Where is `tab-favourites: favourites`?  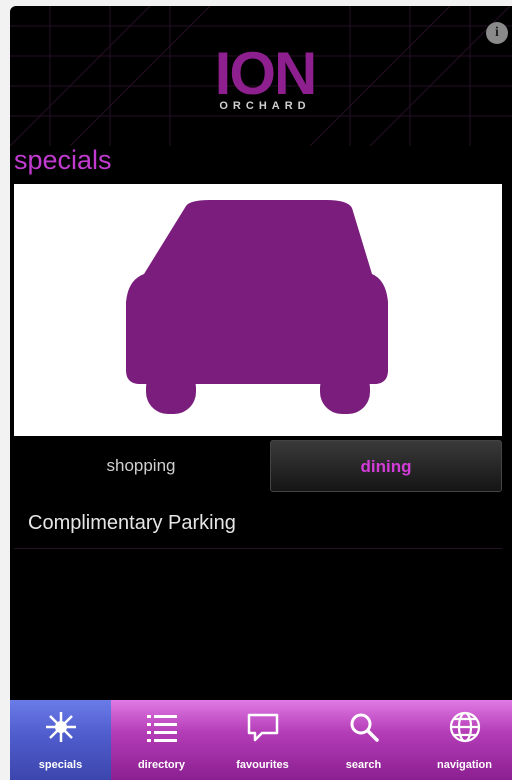
tab-favourites: favourites is located at coordinates (262, 740).